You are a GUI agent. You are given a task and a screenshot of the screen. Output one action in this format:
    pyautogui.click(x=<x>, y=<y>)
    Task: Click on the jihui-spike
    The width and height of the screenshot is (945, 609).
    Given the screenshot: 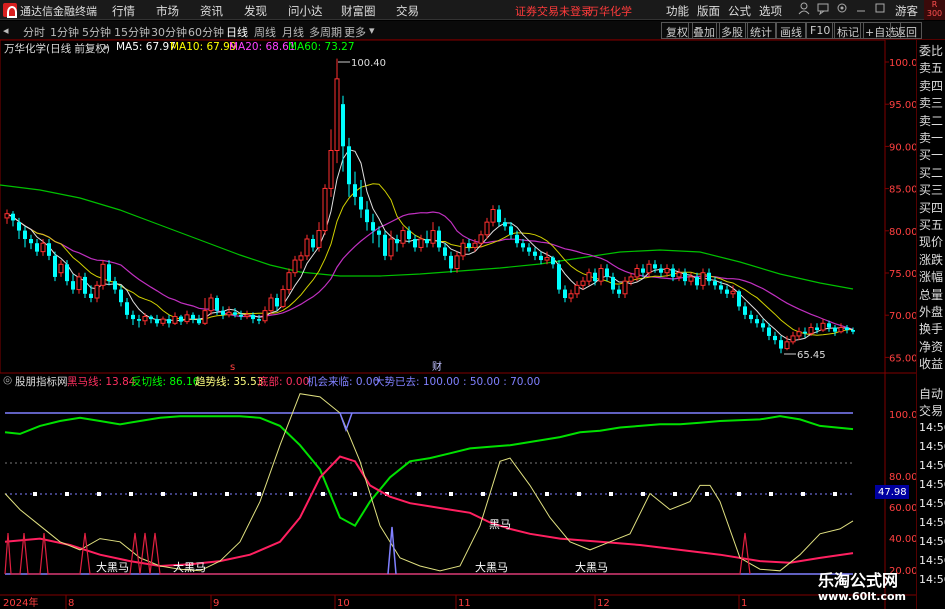 What is the action you would take?
    pyautogui.click(x=392, y=550)
    